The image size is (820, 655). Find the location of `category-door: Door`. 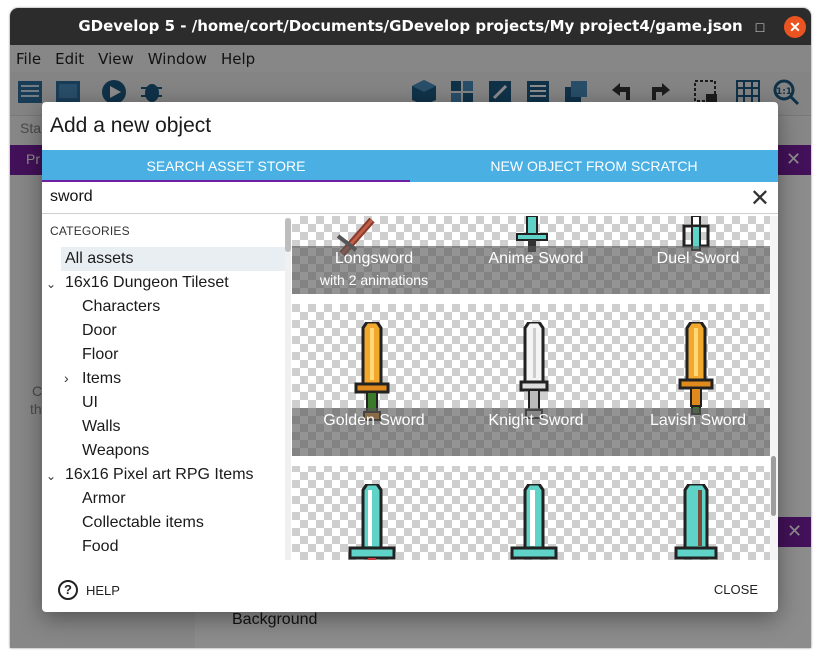

category-door: Door is located at coordinates (99, 331).